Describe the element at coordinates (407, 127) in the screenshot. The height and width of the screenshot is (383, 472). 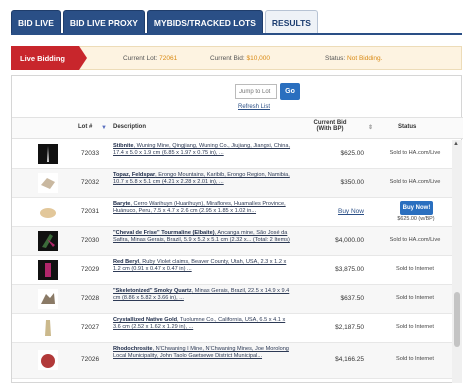
I see `header-status: Status` at that location.